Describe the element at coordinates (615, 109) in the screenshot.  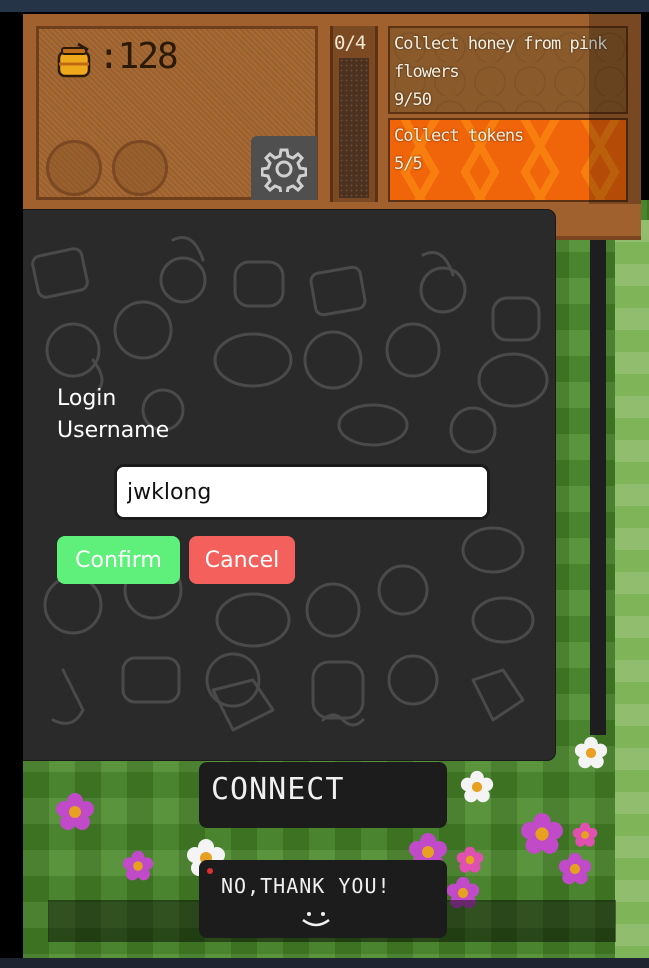
I see `hud-shade` at that location.